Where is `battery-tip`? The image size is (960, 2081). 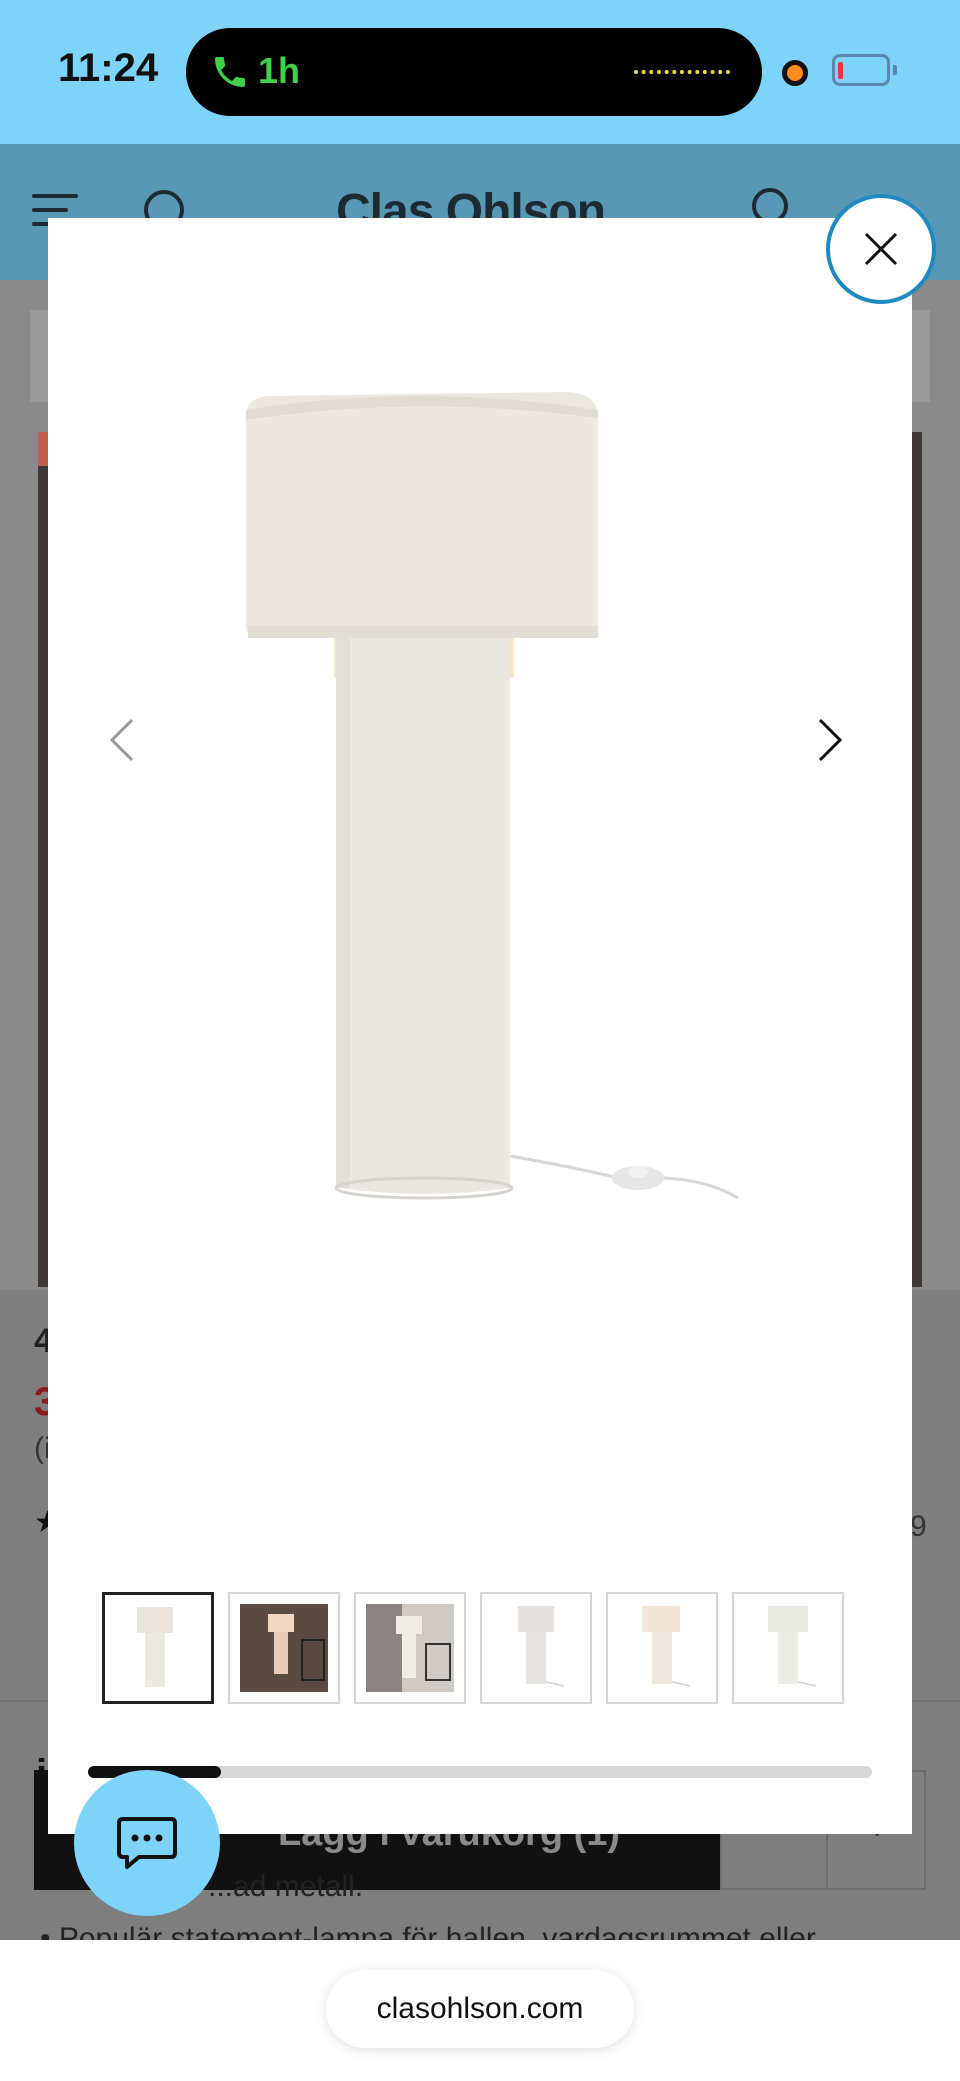 battery-tip is located at coordinates (895, 70).